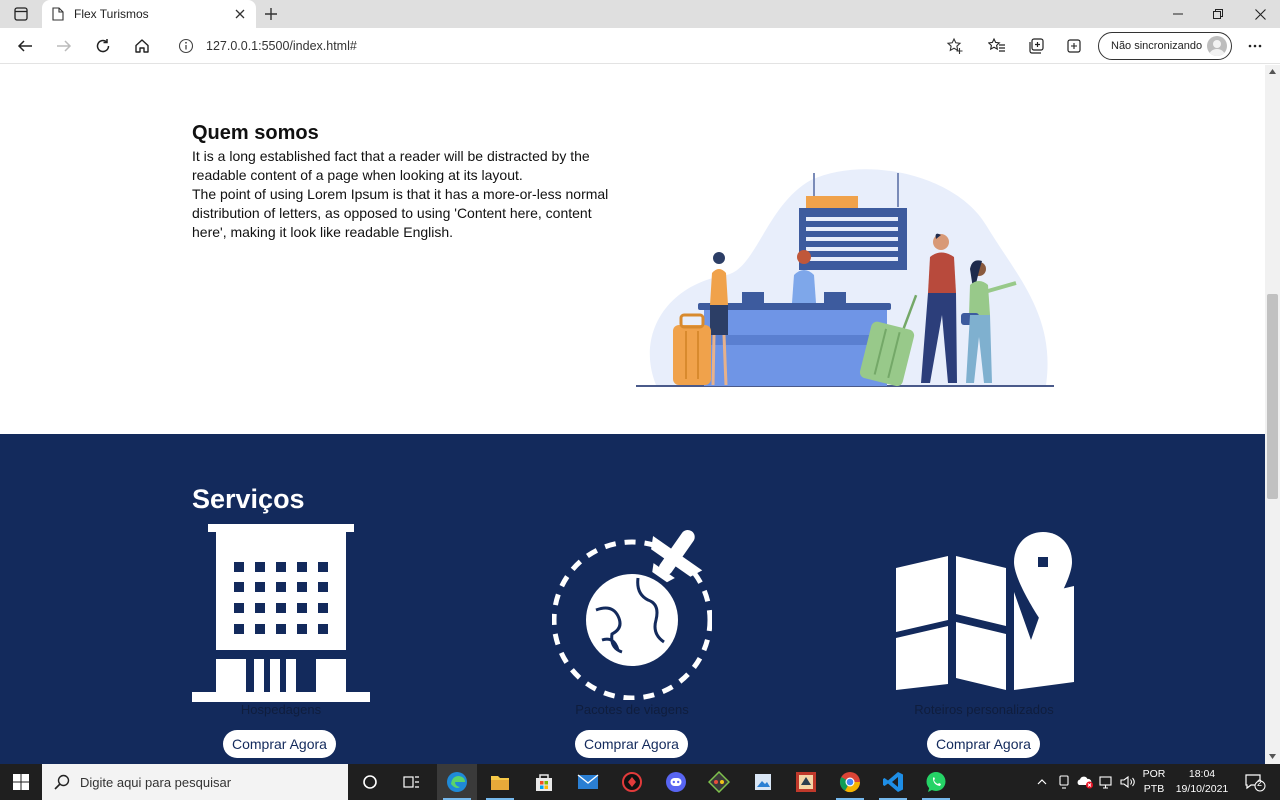 The image size is (1280, 800). What do you see at coordinates (1260, 783) in the screenshot?
I see `notification-count: 2` at bounding box center [1260, 783].